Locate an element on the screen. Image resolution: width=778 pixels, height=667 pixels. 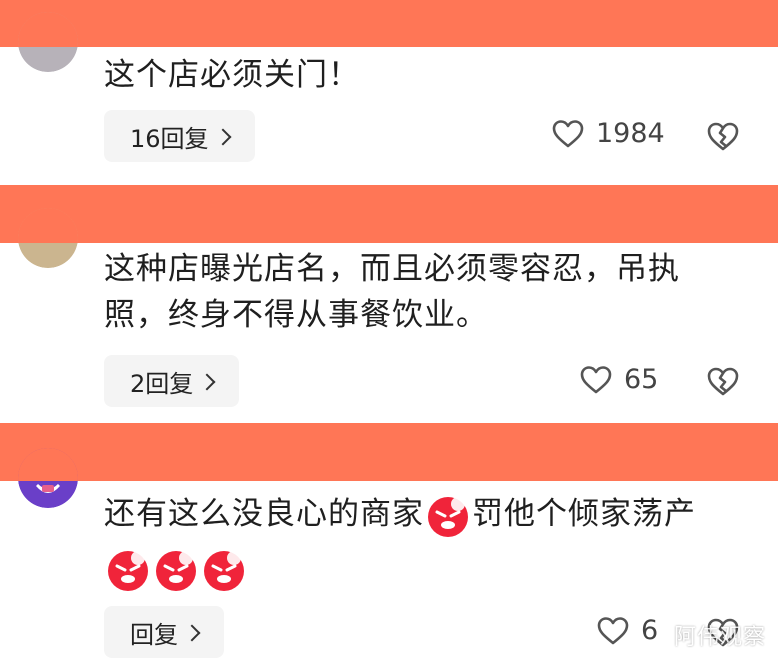
comment-text-line: 照，终身不得从事餐饮业。 is located at coordinates (296, 315).